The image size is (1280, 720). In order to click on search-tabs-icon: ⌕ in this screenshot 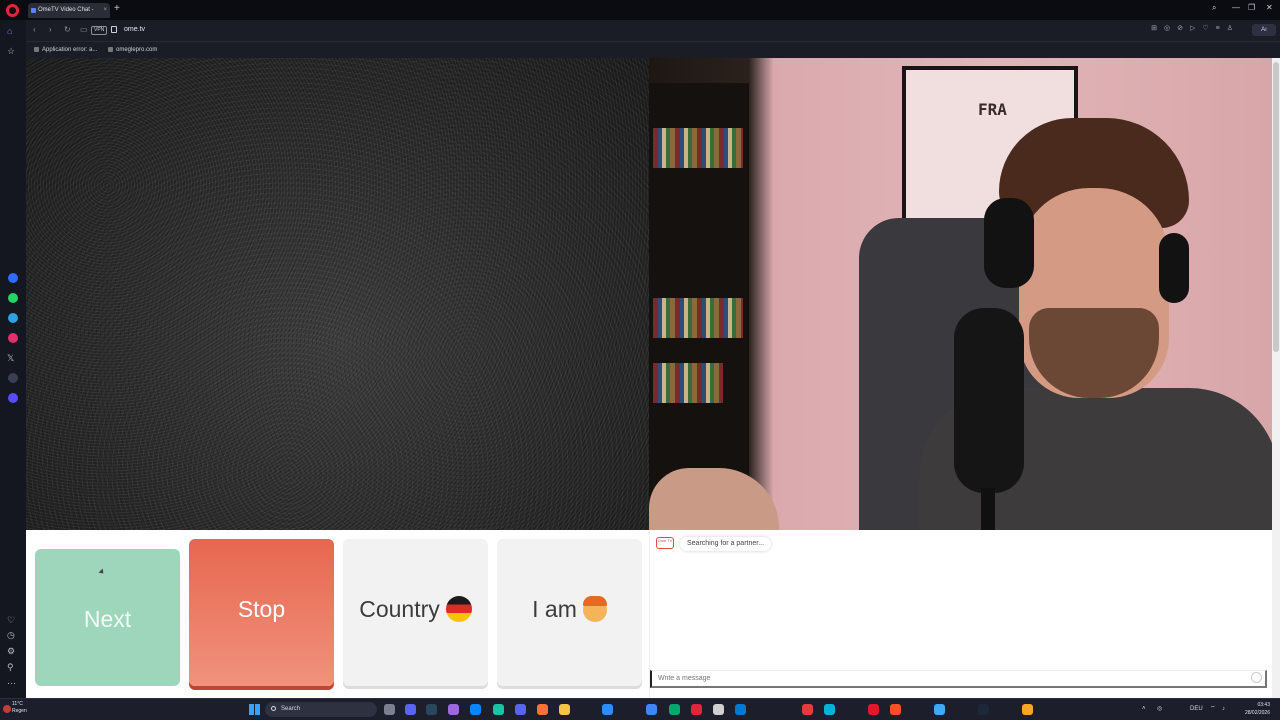, I will do `click(1214, 8)`.